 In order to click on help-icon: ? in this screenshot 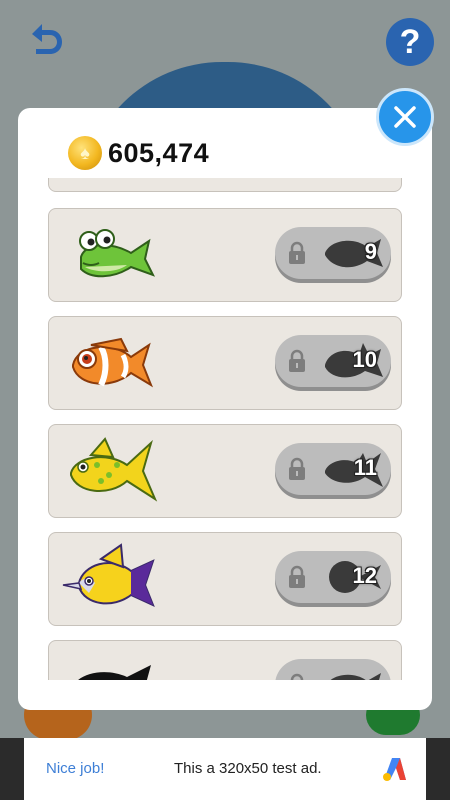, I will do `click(410, 41)`.